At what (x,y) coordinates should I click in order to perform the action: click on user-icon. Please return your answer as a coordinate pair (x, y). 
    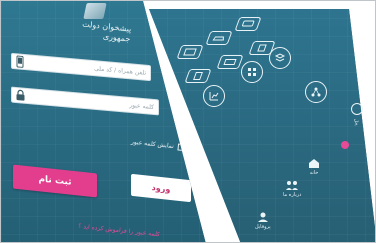
    Looking at the image, I should click on (262, 217).